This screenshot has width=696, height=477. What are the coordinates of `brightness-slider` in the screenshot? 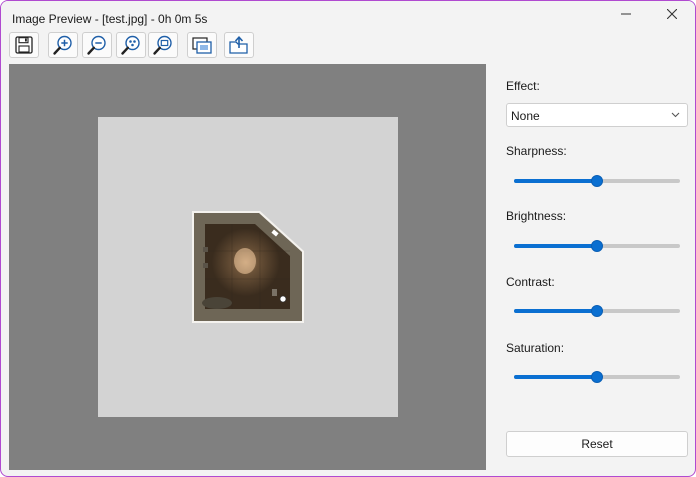 It's located at (597, 246).